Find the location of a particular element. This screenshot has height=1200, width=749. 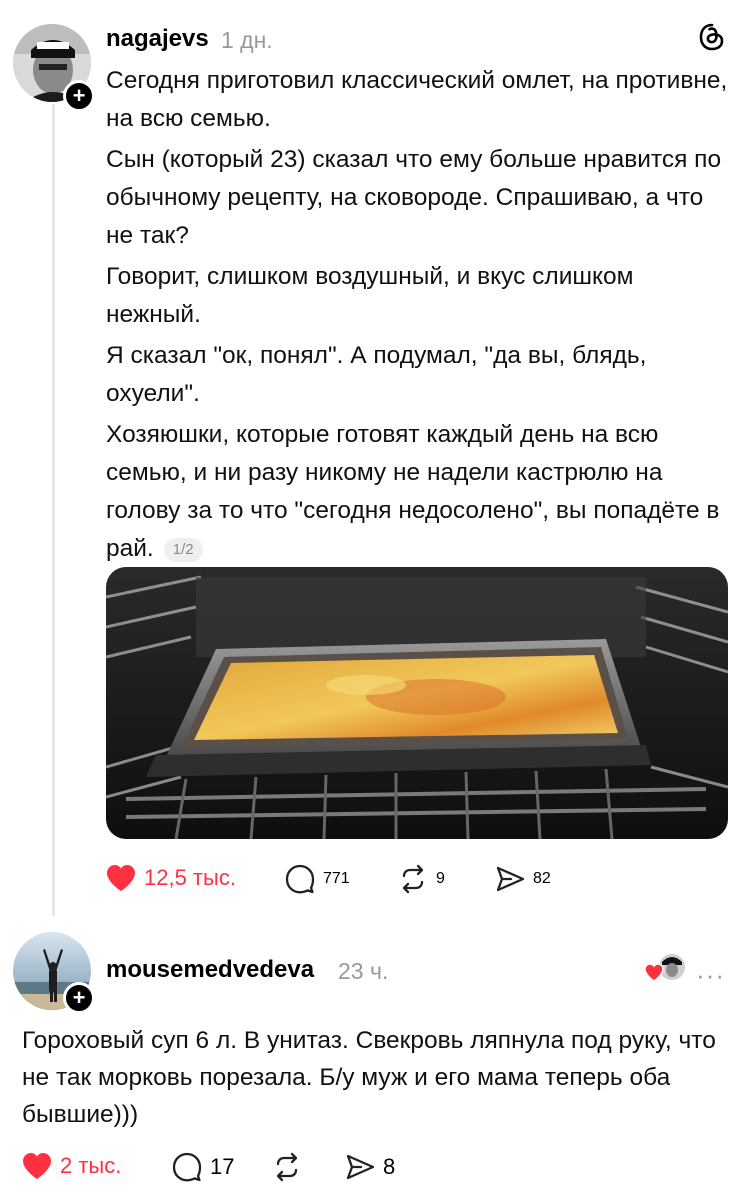

more-options-icon: ··· is located at coordinates (710, 975).